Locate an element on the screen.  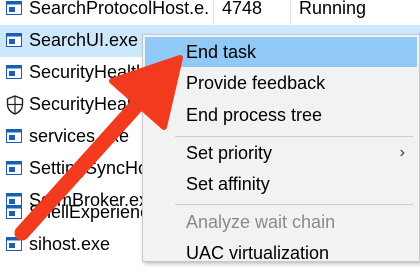
menu-item-label: End process tree is located at coordinates (254, 115).